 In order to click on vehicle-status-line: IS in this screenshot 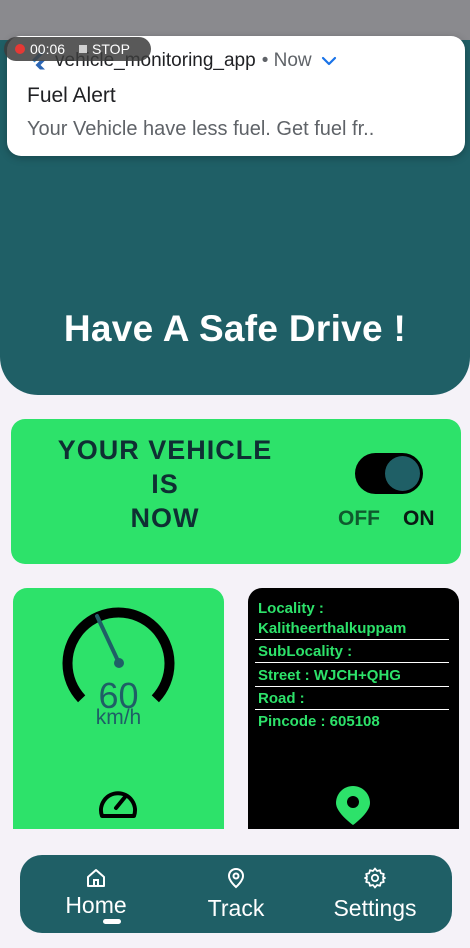, I will do `click(165, 484)`.